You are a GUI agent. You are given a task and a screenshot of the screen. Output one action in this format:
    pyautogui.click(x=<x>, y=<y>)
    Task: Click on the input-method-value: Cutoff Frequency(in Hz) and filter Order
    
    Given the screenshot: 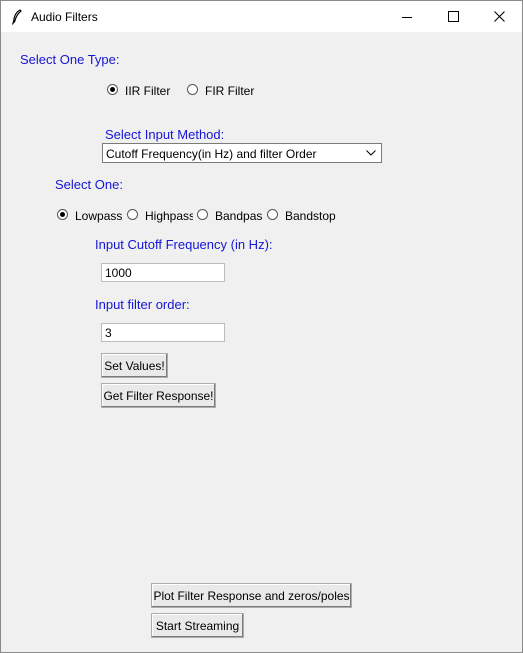 What is the action you would take?
    pyautogui.click(x=211, y=154)
    